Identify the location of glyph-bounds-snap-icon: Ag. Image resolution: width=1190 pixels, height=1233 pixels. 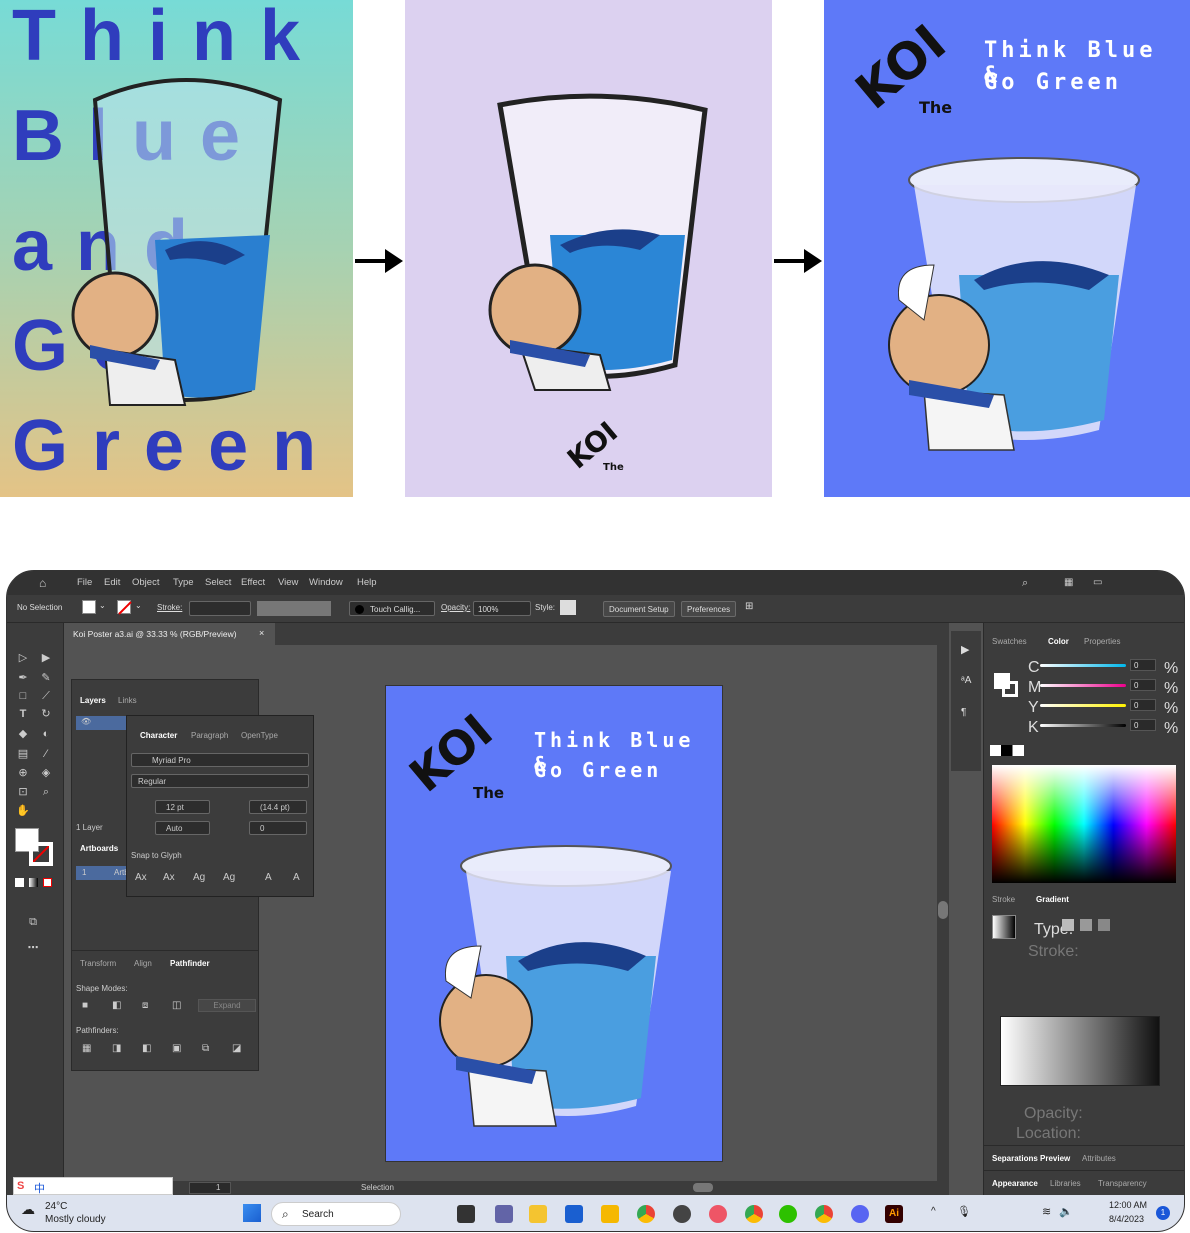
(199, 877).